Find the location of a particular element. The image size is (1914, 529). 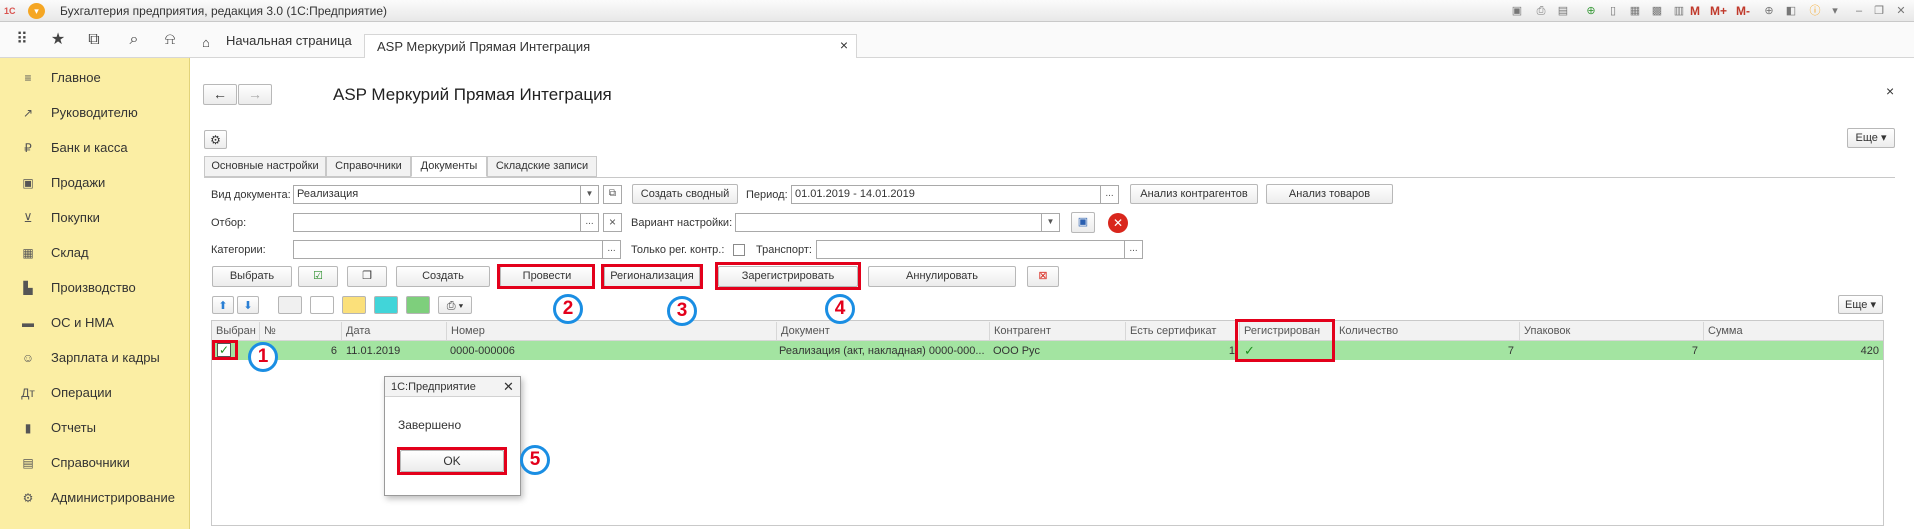

variant-field is located at coordinates (890, 222).